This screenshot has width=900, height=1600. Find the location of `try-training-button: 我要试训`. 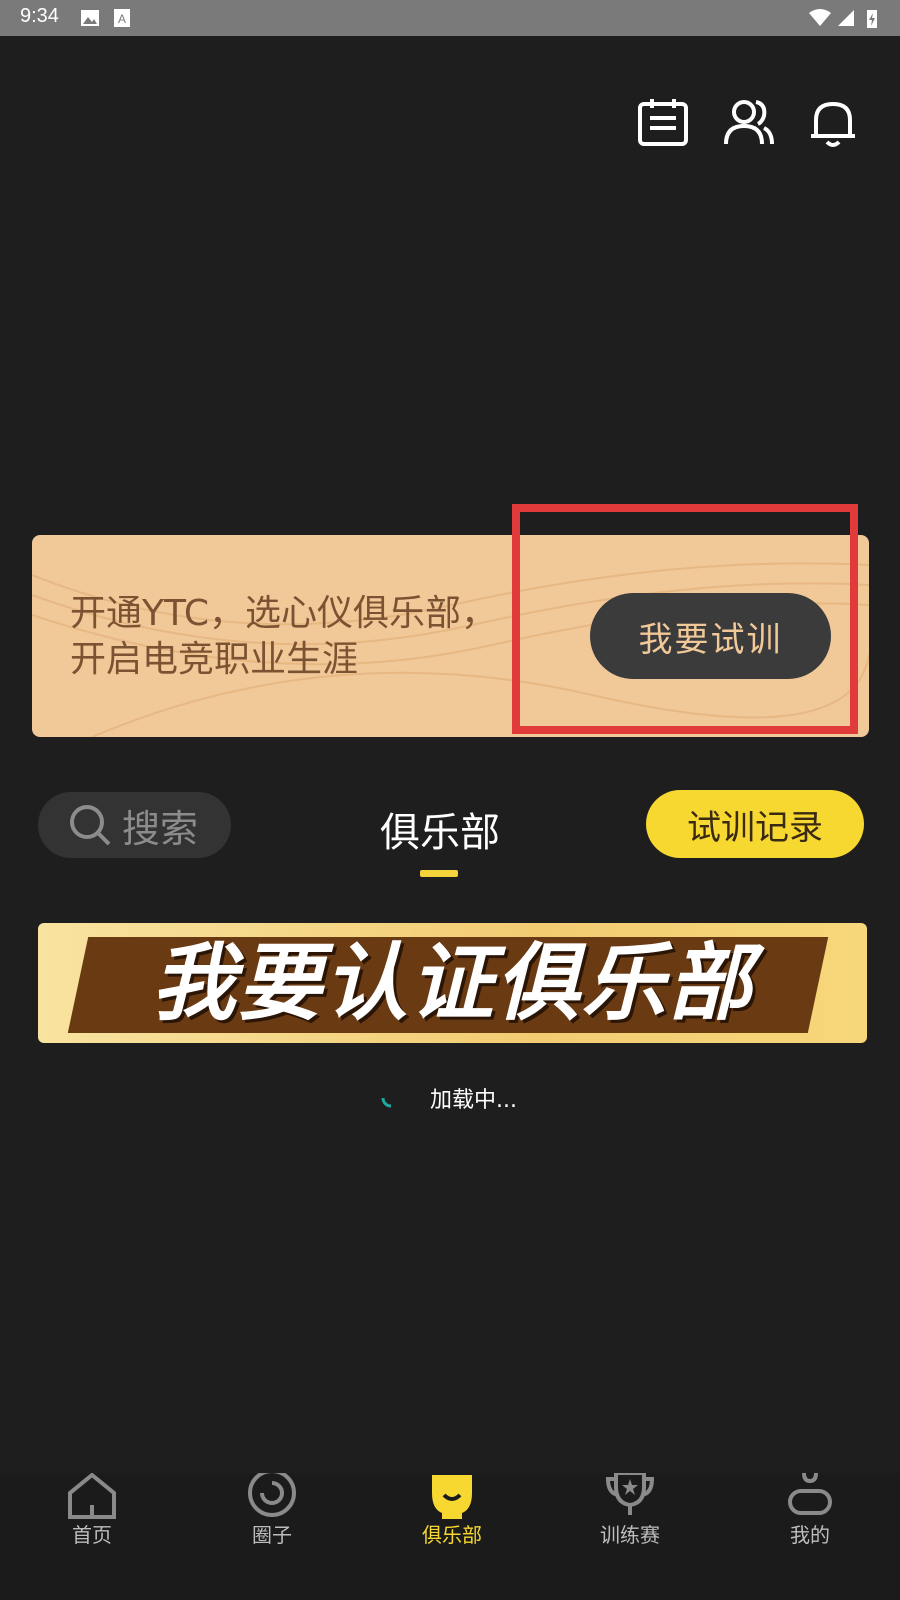

try-training-button: 我要试训 is located at coordinates (710, 636).